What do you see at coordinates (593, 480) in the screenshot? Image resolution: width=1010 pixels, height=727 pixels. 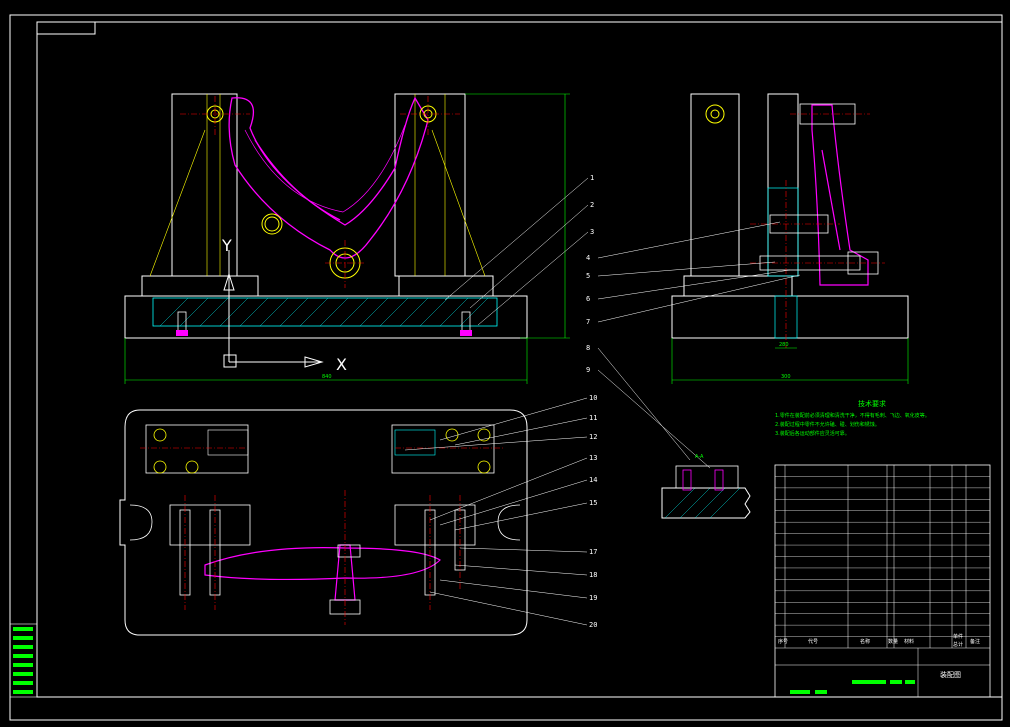 I see `callout-14: 14` at bounding box center [593, 480].